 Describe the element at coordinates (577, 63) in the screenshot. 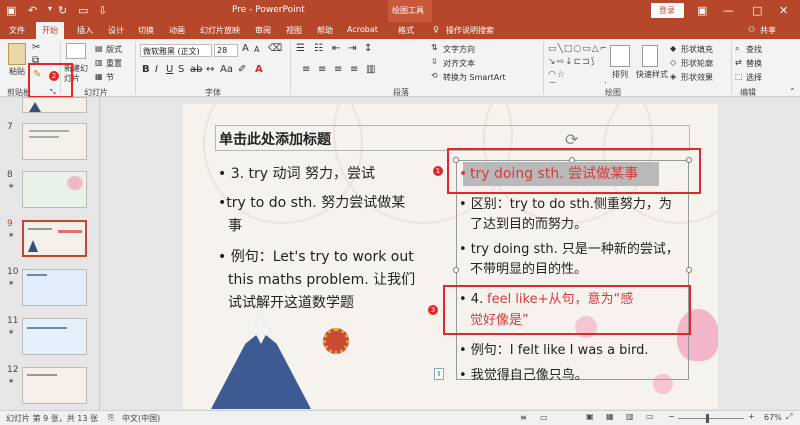

I see `shapes-gallery: ▭╲□○▭△⌐⌐↘⇨↓⊏⊐⟆◠☆⌒◯△⊡⊙◁⎩⎭` at that location.